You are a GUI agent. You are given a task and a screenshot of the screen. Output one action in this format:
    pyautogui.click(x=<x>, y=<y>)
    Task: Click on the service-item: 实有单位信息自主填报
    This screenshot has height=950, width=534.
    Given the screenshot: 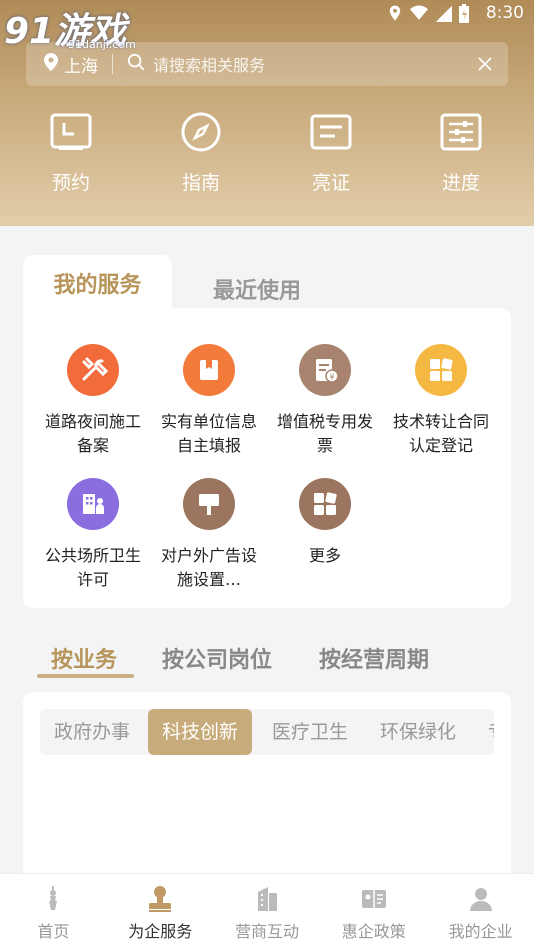 What is the action you would take?
    pyautogui.click(x=209, y=399)
    